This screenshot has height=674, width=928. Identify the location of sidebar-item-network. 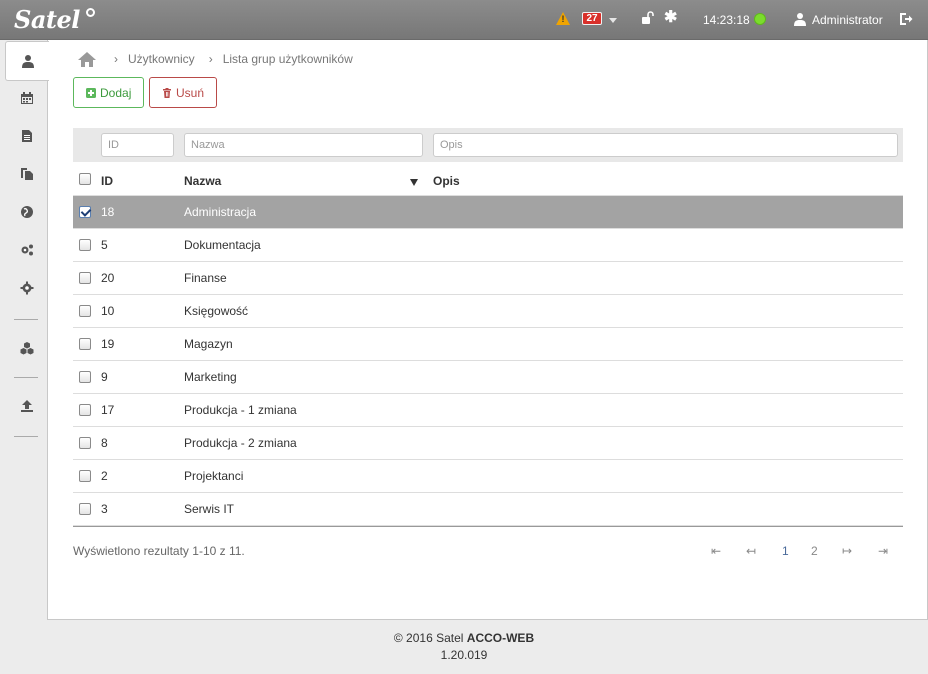
(27, 212).